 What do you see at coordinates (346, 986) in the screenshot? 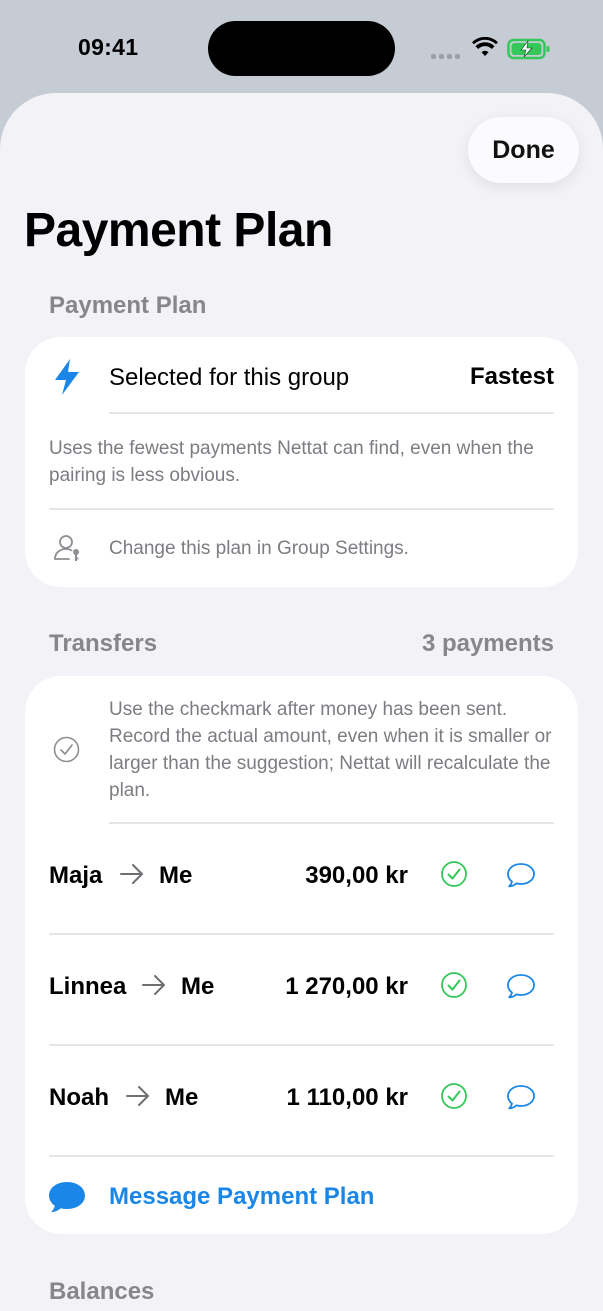
I see `transfer-amount: 1 270,00 kr` at bounding box center [346, 986].